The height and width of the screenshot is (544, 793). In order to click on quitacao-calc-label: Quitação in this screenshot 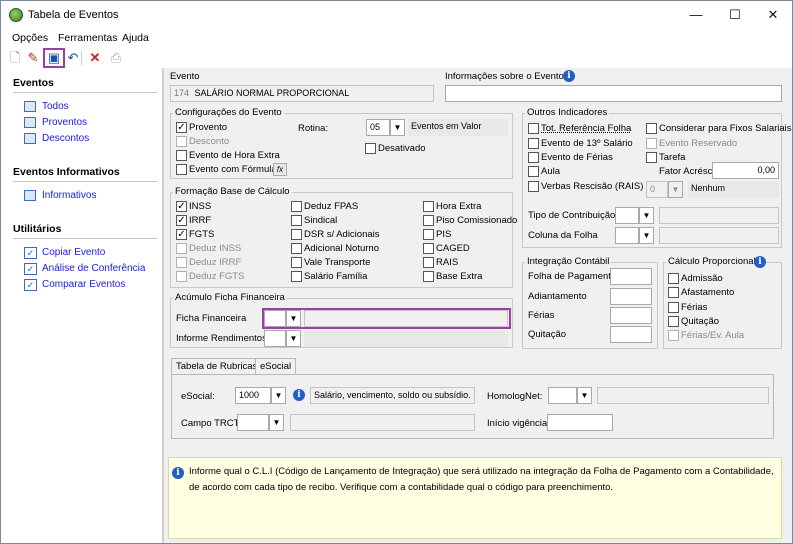, I will do `click(700, 321)`.